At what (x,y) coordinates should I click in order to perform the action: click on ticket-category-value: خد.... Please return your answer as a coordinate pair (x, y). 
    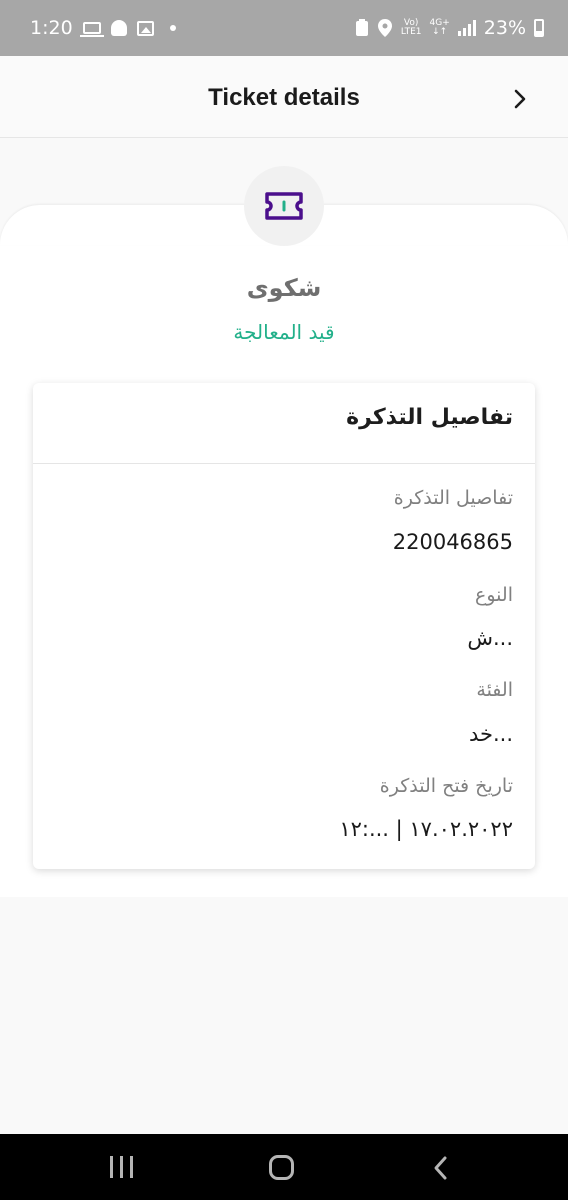
    Looking at the image, I should click on (490, 734).